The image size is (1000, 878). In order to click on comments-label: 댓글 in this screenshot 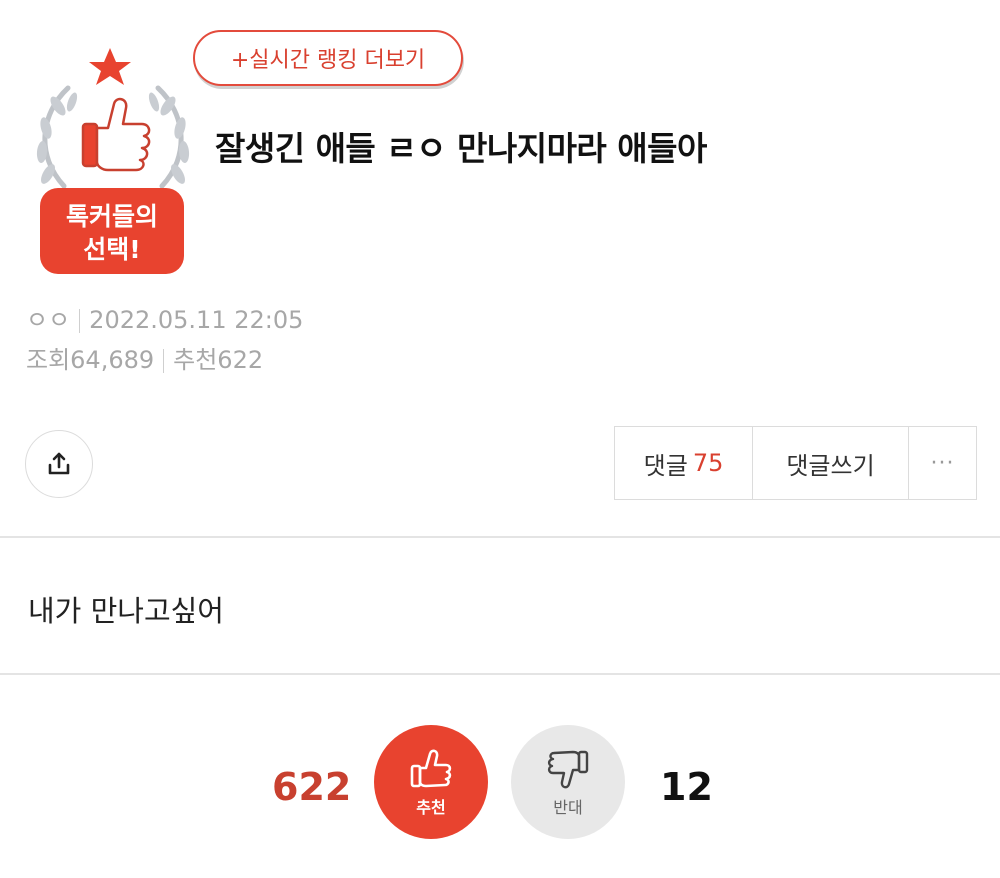, I will do `click(665, 465)`.